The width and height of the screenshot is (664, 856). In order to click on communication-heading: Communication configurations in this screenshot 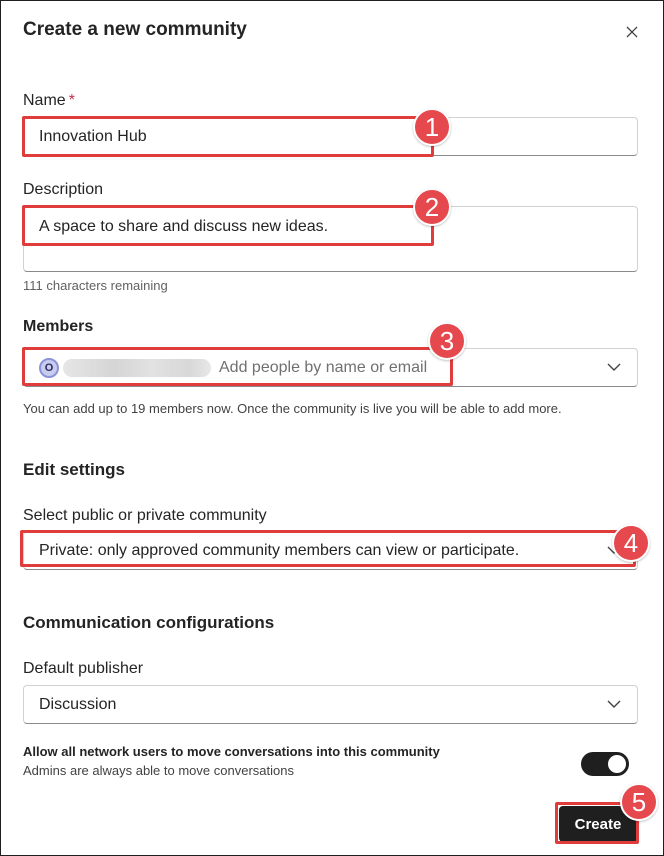, I will do `click(149, 622)`.